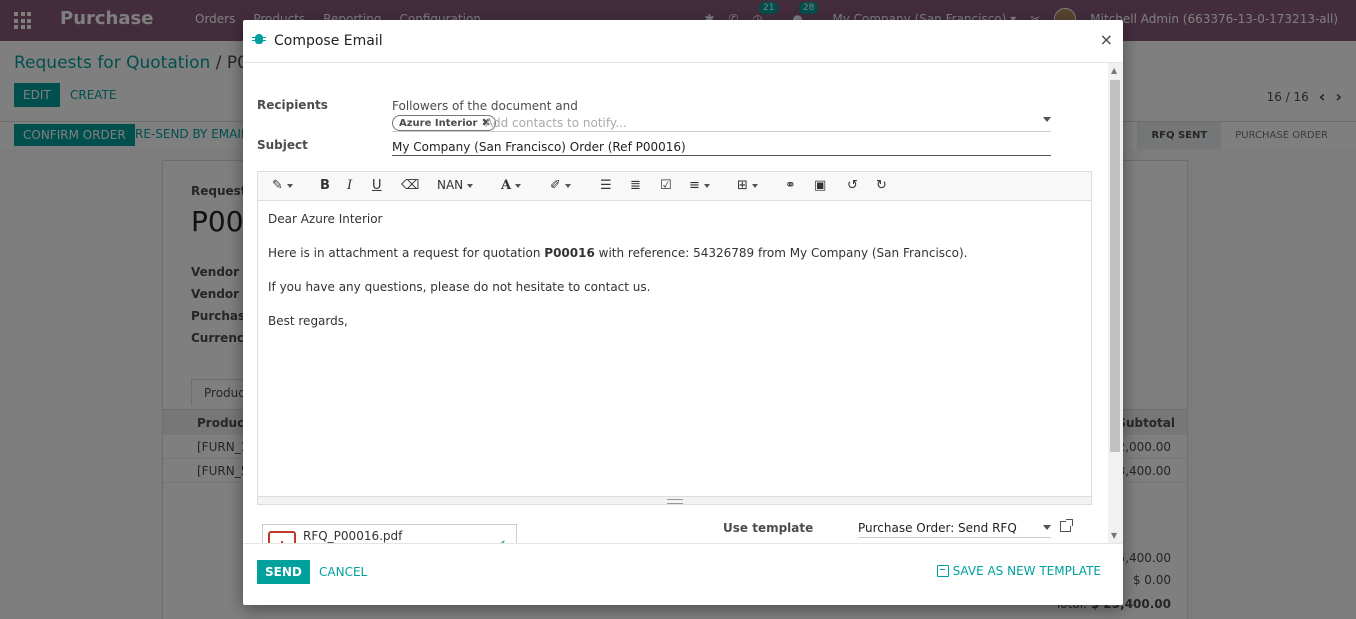 The height and width of the screenshot is (619, 1356). Describe the element at coordinates (485, 106) in the screenshot. I see `followers-text: Followers of the document and` at that location.